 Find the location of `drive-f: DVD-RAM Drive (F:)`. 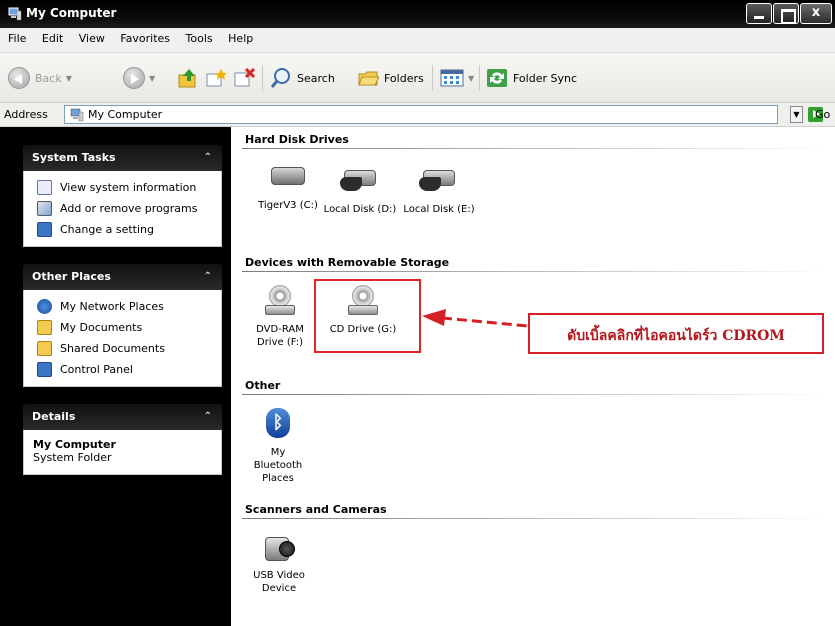

drive-f: DVD-RAM Drive (F:) is located at coordinates (280, 317).